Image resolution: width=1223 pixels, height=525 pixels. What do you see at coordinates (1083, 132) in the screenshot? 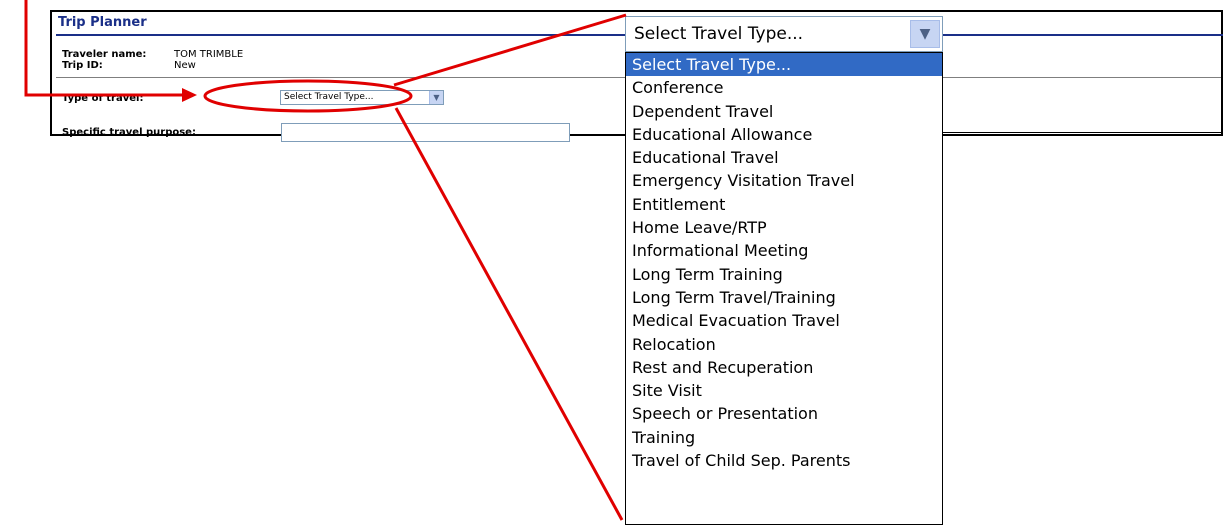
I see `zoom-panel-edge` at bounding box center [1083, 132].